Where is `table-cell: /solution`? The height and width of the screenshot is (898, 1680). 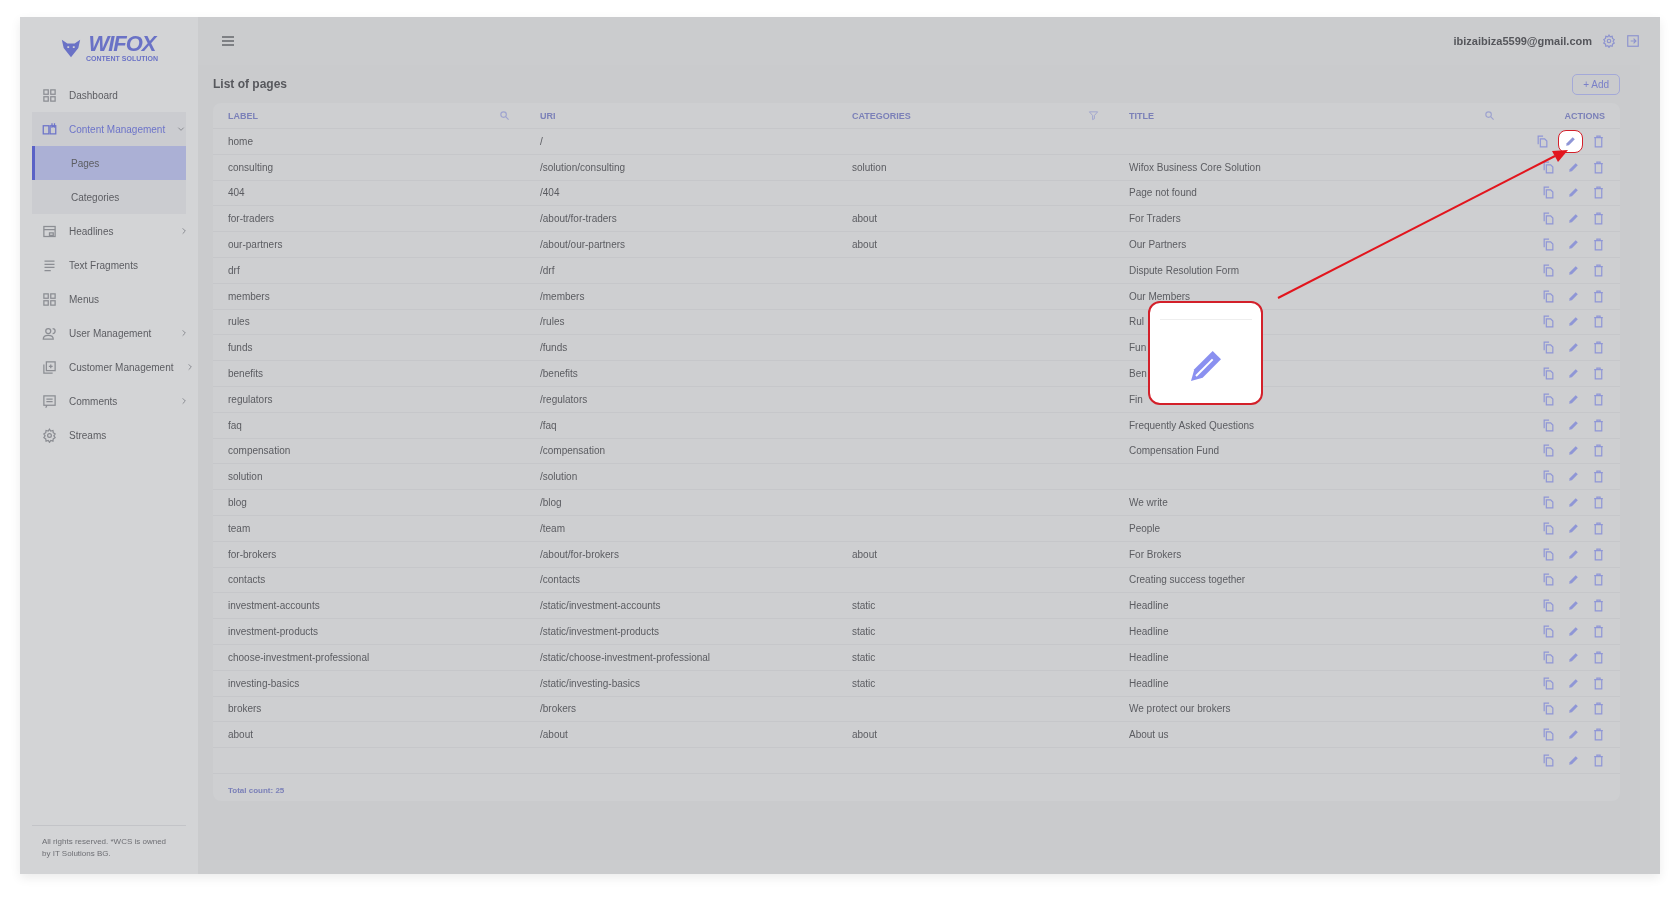
table-cell: /solution is located at coordinates (559, 477).